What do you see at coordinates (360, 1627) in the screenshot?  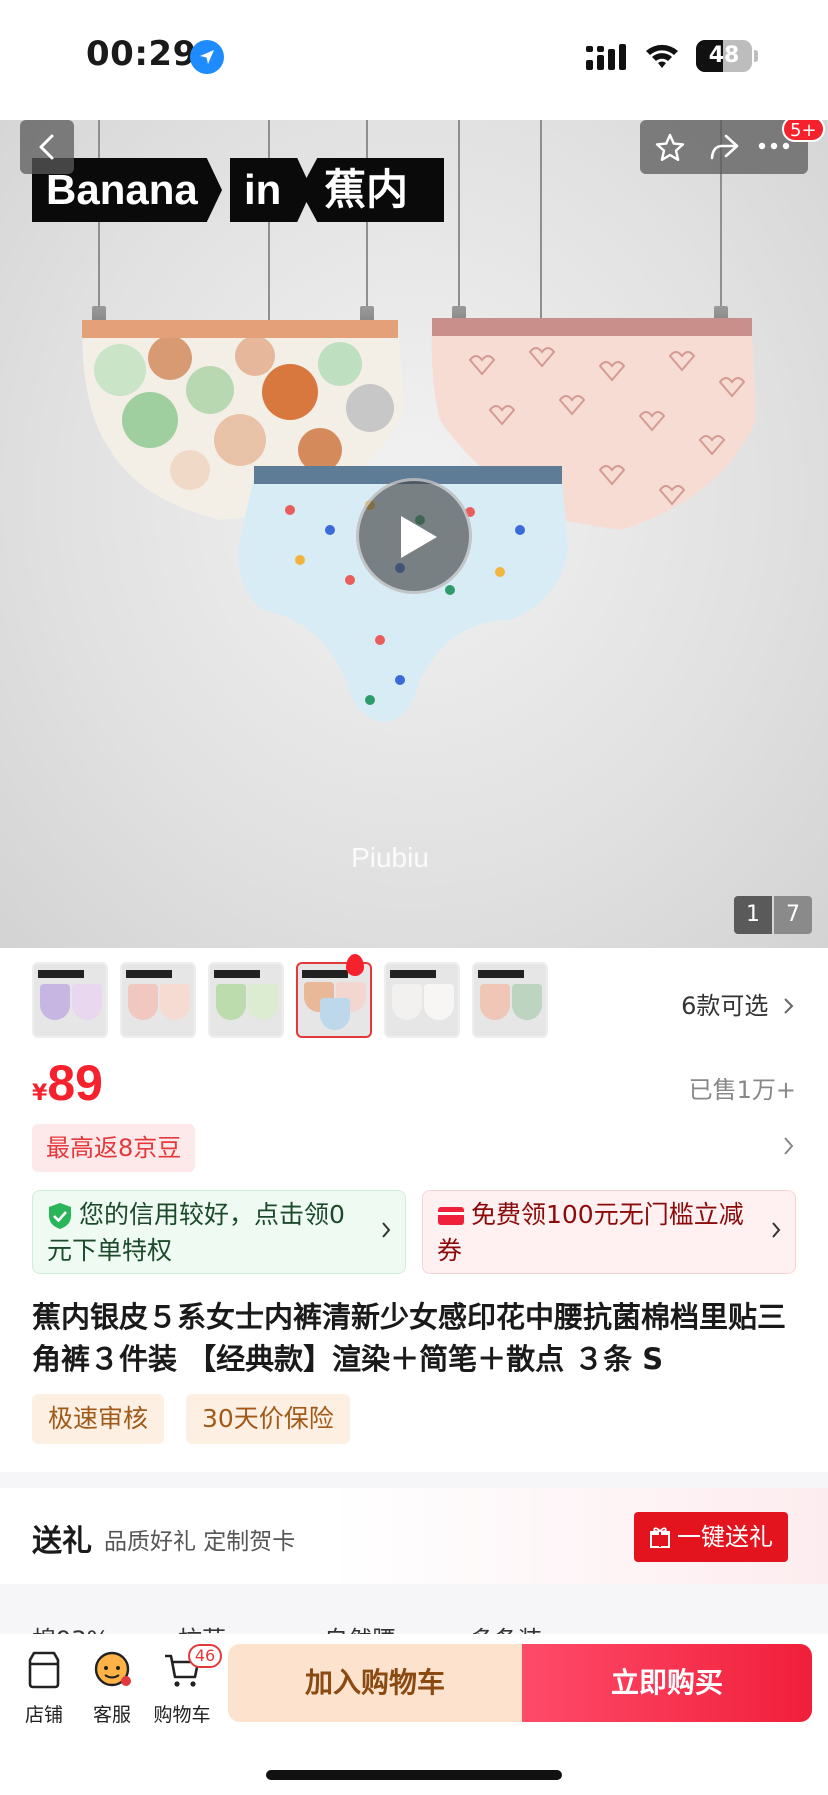 I see `spec-item: 自然腰` at bounding box center [360, 1627].